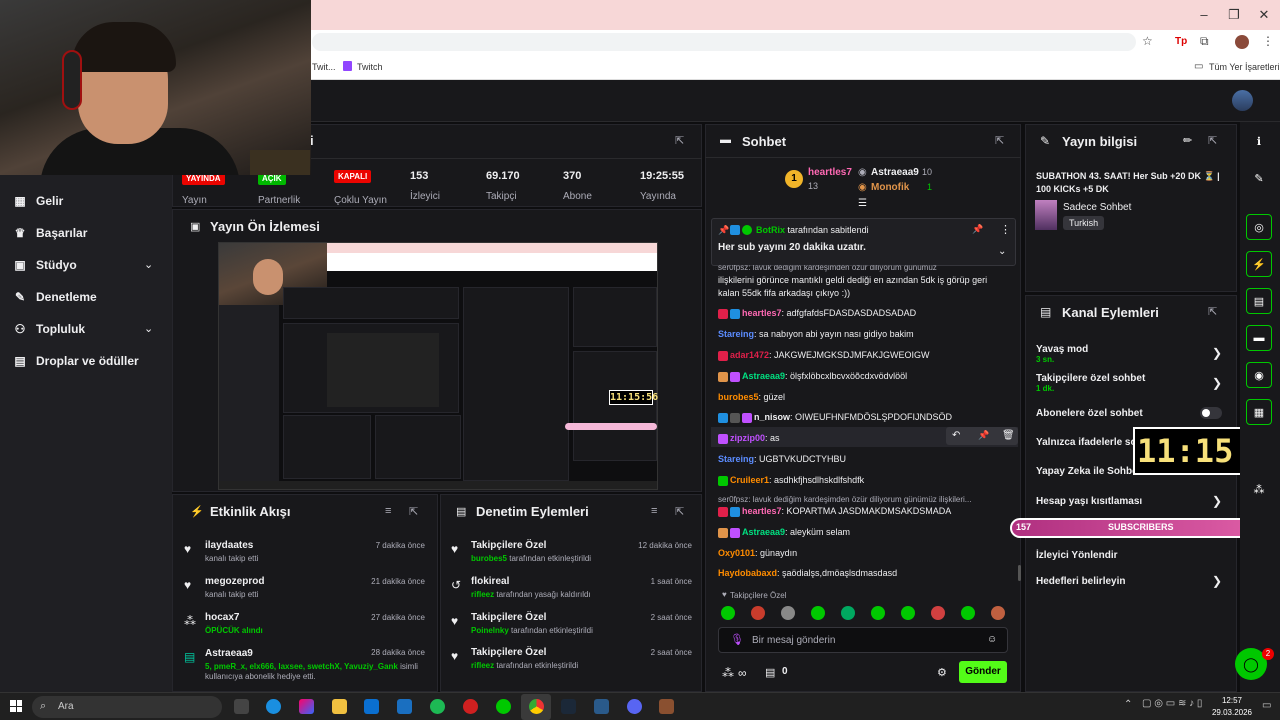  Describe the element at coordinates (724, 42) in the screenshot. I see `address-bar` at that location.